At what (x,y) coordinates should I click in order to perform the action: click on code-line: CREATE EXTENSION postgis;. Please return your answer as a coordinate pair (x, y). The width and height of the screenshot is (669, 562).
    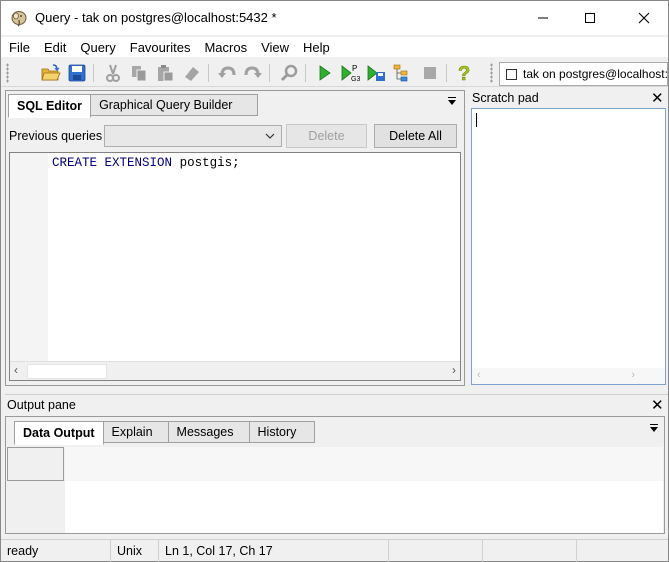
    Looking at the image, I should click on (146, 163).